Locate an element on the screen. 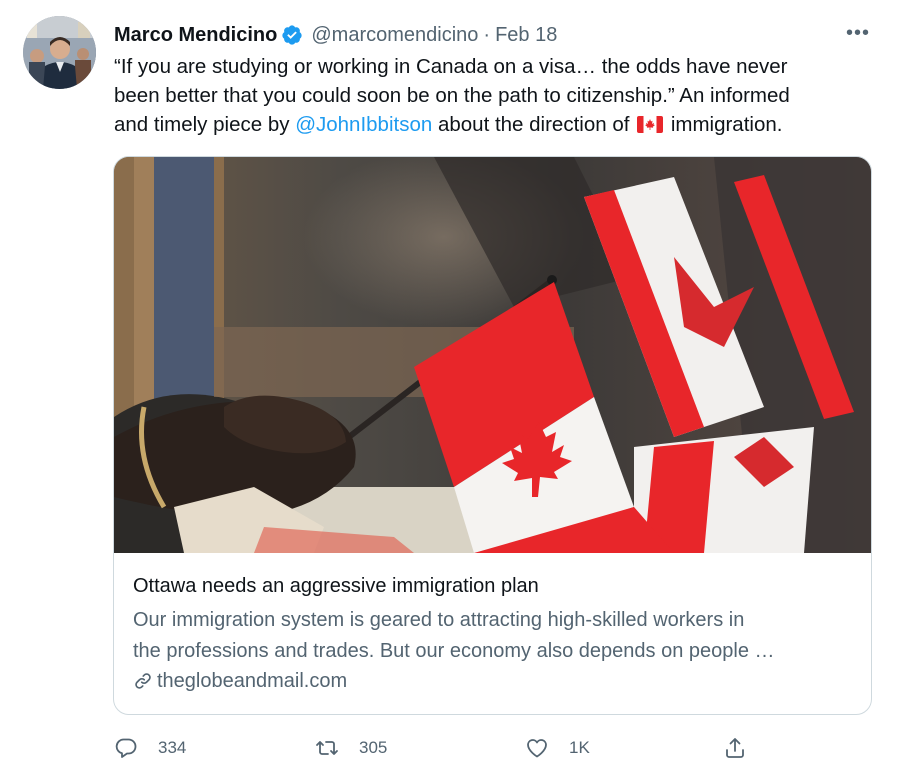  canada-flag-emoji is located at coordinates (650, 124).